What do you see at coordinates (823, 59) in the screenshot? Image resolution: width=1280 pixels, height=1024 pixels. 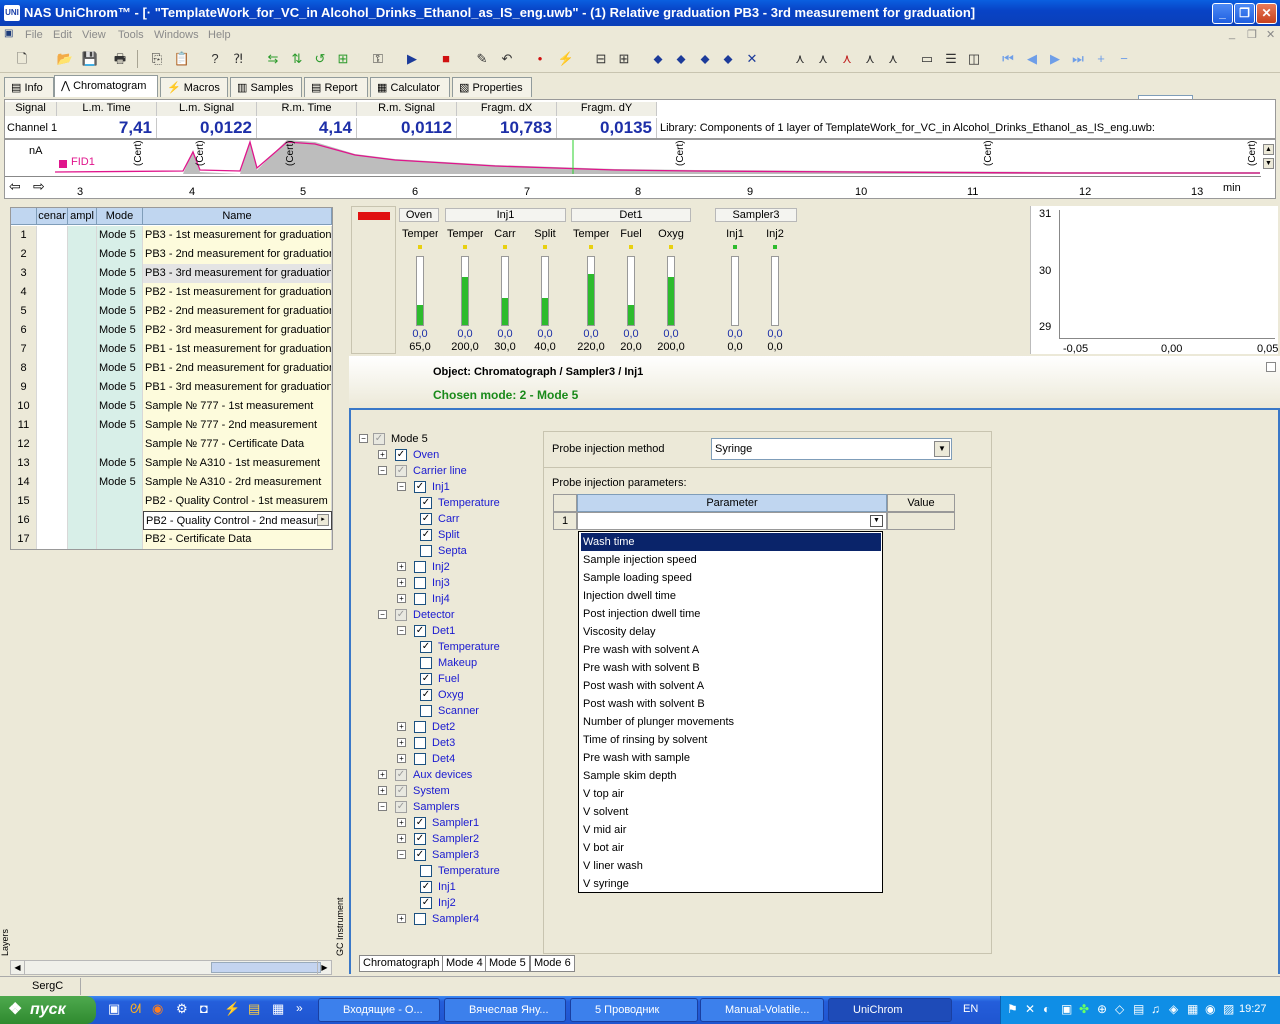 I see `peak-tool-2-icon: ⋏` at bounding box center [823, 59].